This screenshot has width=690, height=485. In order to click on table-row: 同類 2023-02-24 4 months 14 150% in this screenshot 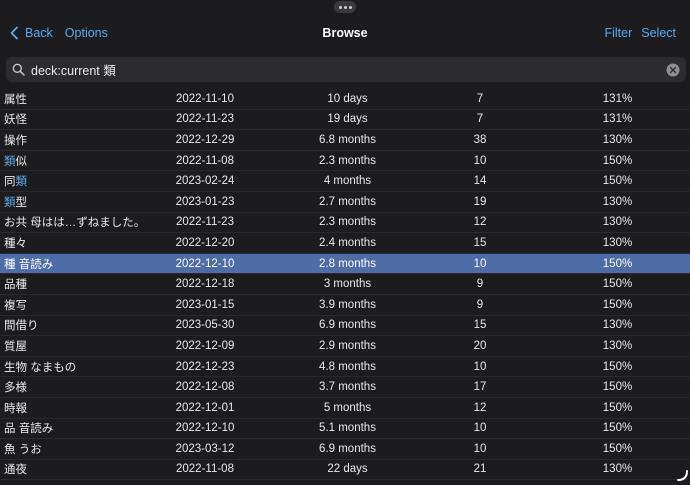, I will do `click(345, 181)`.